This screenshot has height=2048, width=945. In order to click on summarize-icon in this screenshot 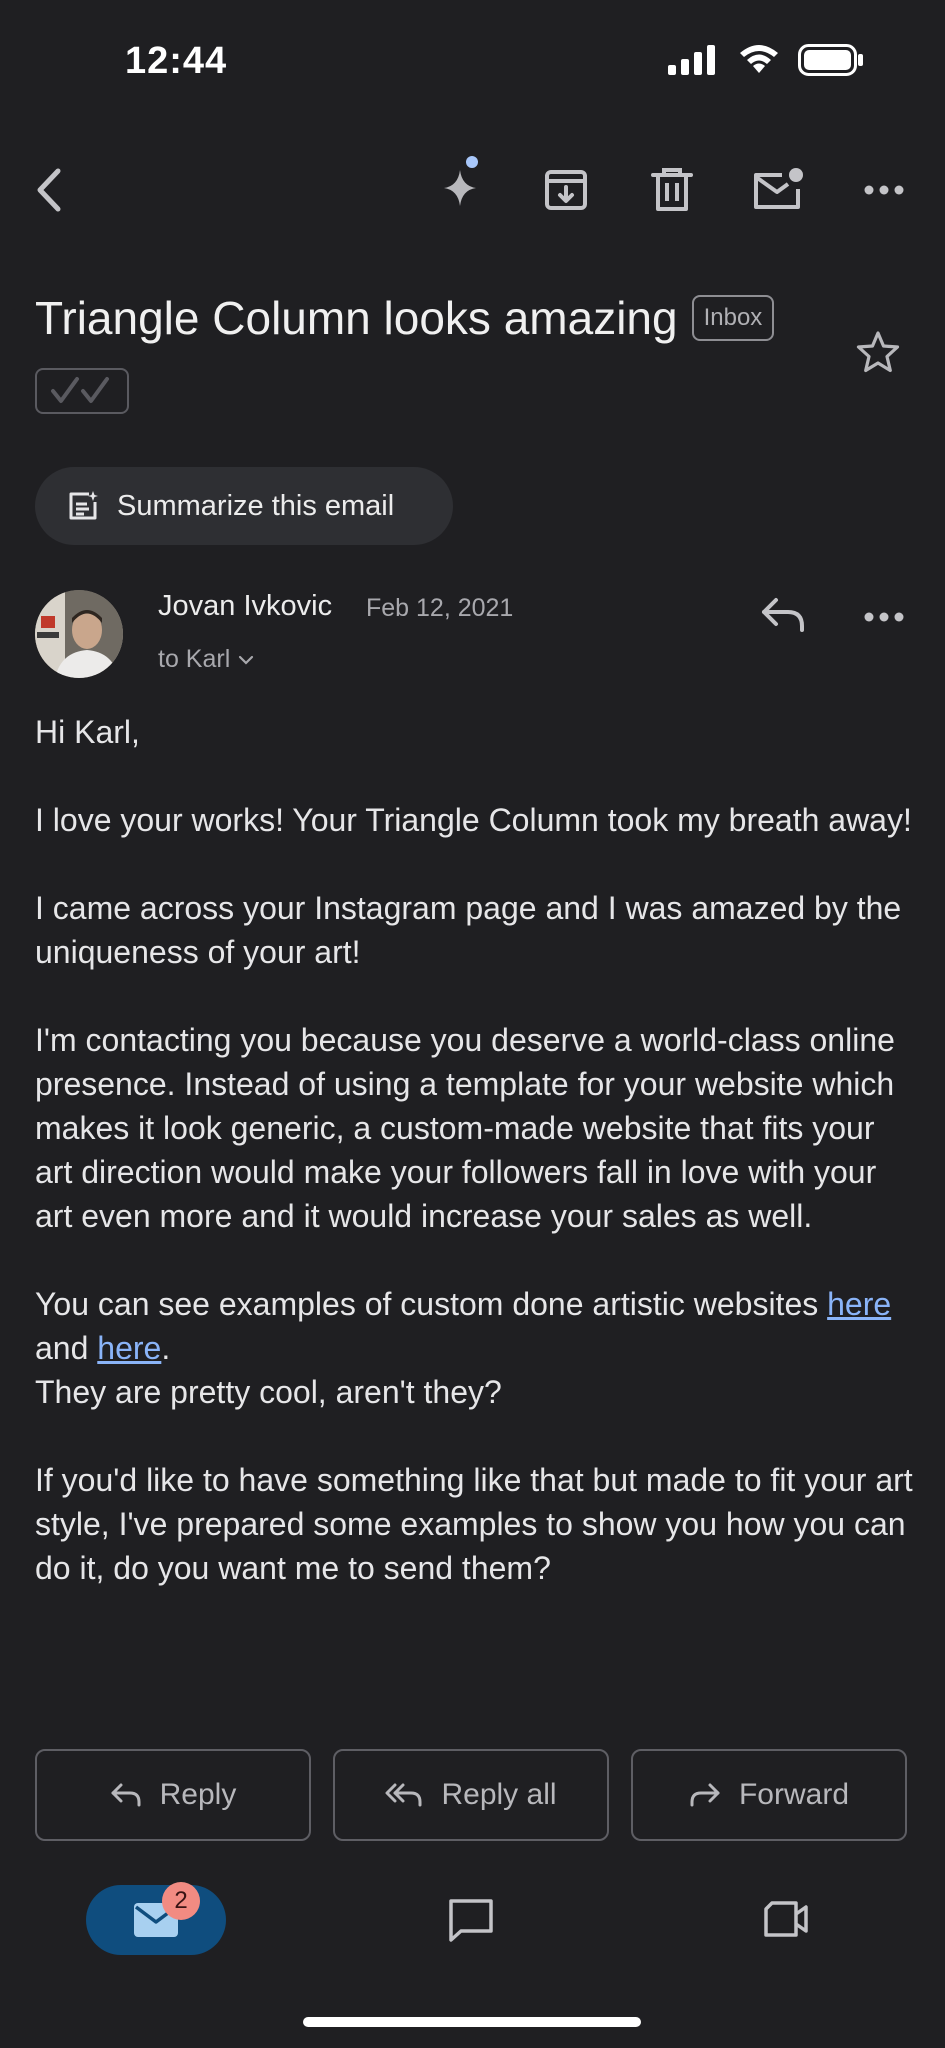, I will do `click(83, 505)`.